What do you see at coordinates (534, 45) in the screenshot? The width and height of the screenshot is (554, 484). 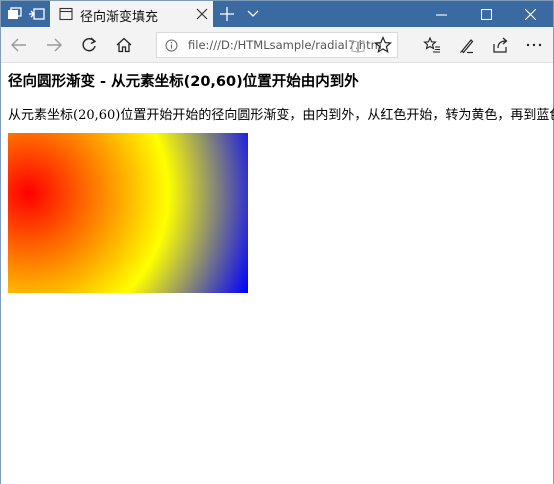 I see `more-icon` at bounding box center [534, 45].